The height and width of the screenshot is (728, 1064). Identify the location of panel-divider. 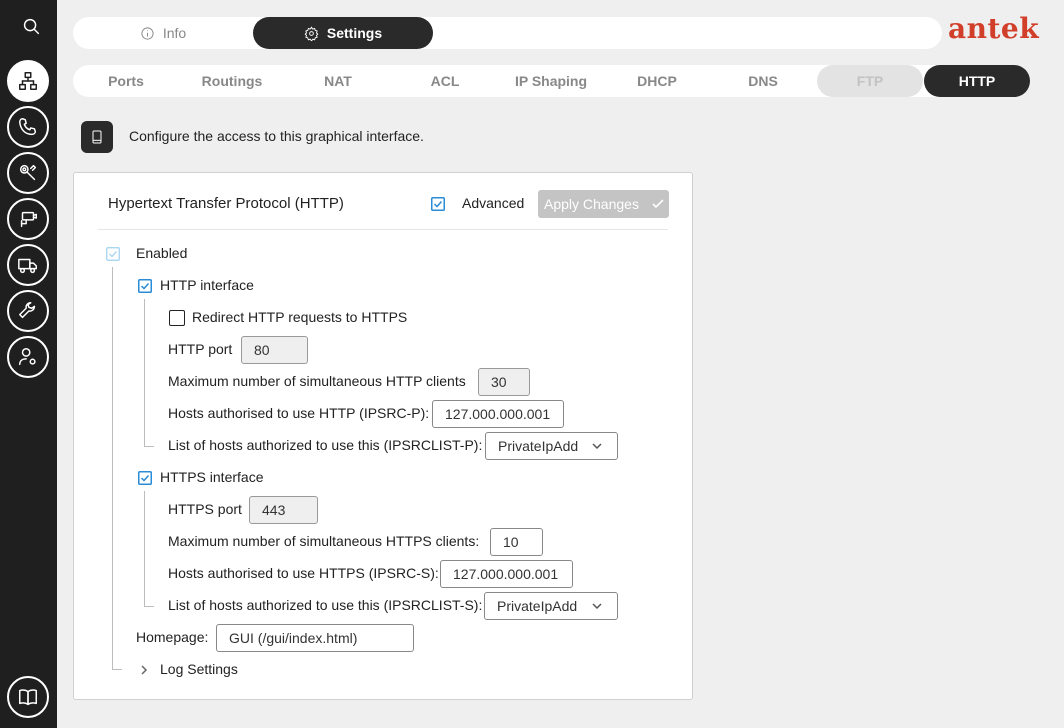
(383, 229).